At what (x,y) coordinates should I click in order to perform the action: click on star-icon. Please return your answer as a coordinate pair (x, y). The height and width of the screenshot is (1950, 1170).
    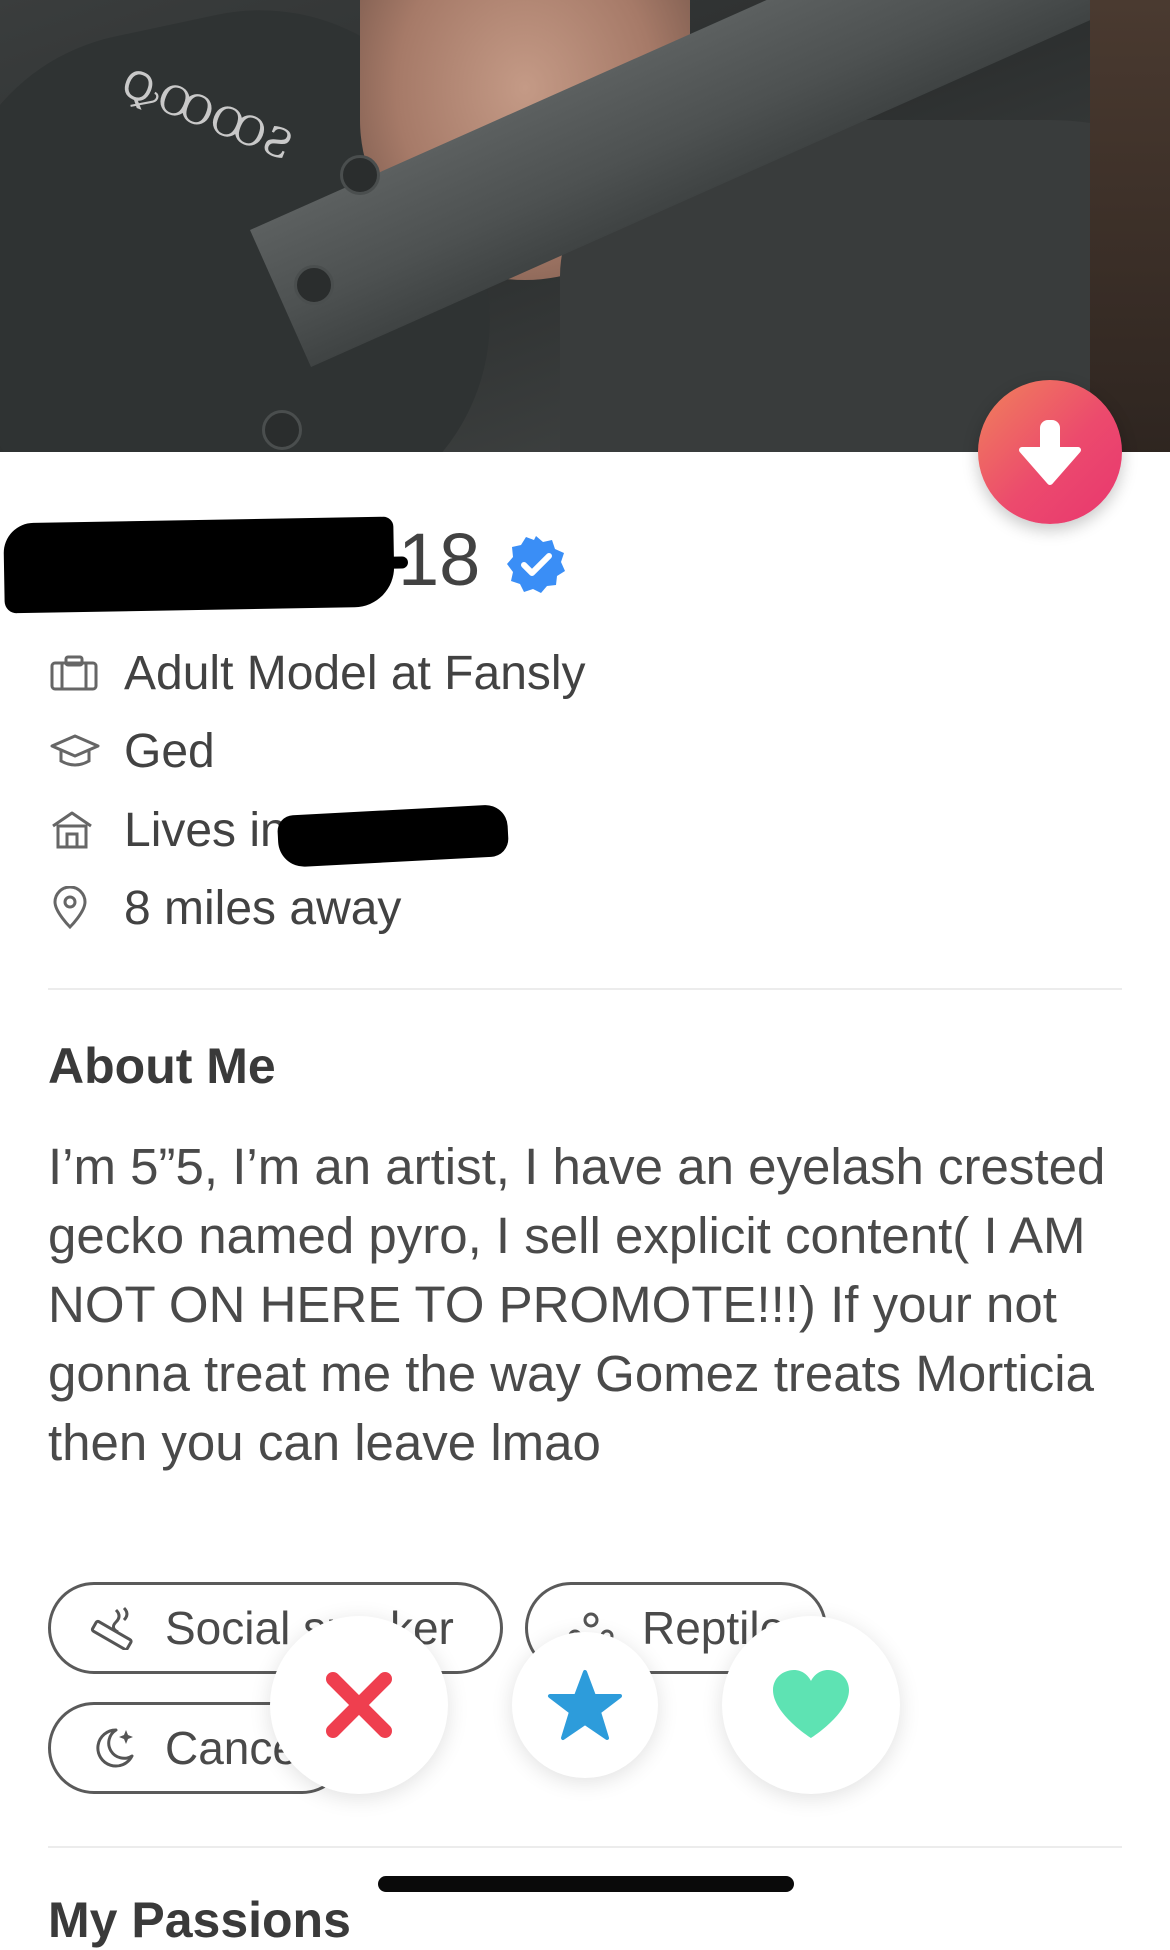
    Looking at the image, I should click on (585, 1705).